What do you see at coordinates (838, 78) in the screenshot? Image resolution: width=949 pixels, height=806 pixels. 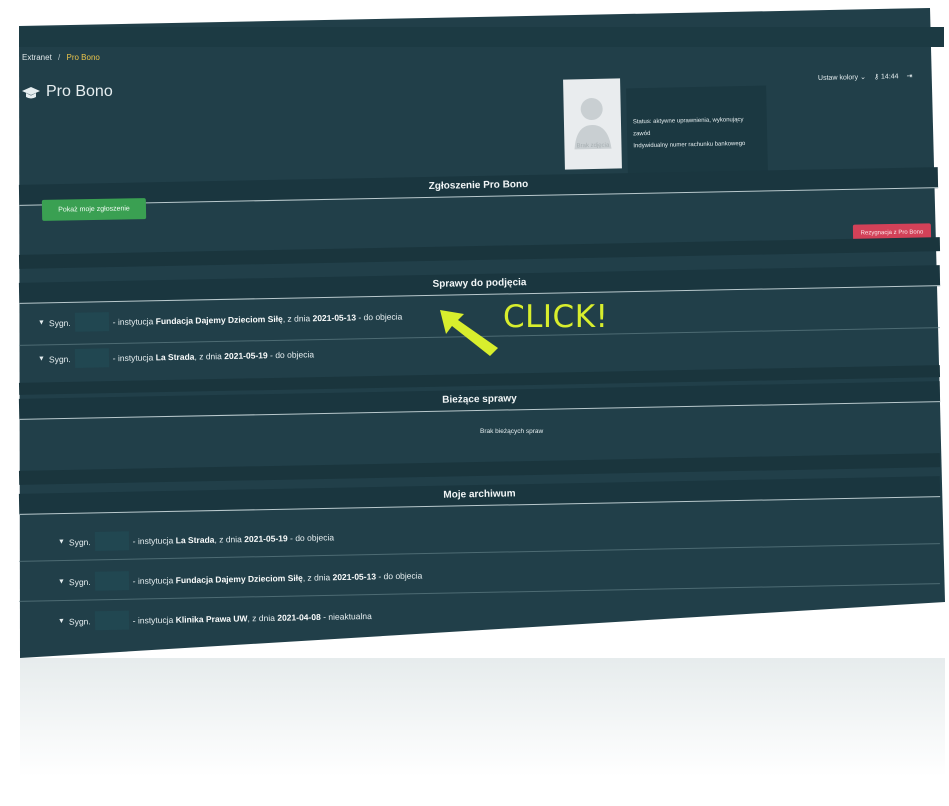 I see `colors-menu-label: Ustaw kolory` at bounding box center [838, 78].